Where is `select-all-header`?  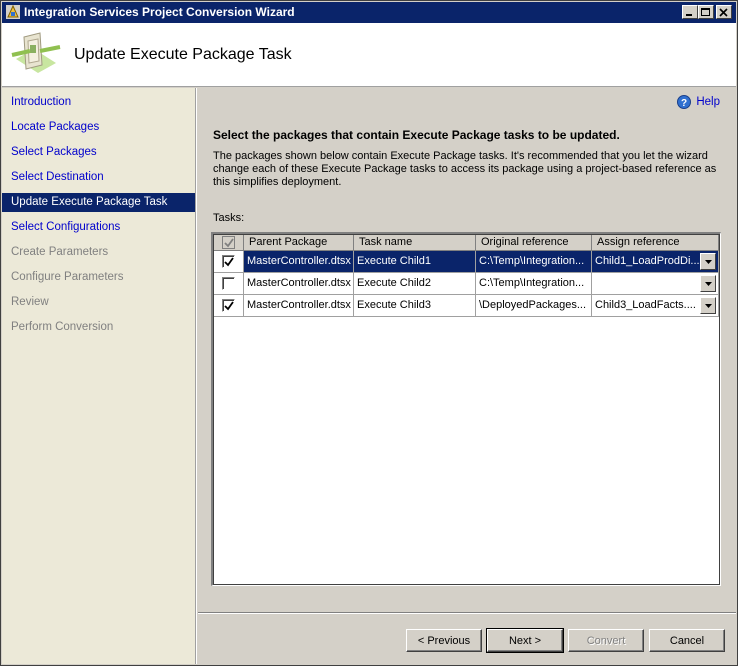 select-all-header is located at coordinates (229, 243).